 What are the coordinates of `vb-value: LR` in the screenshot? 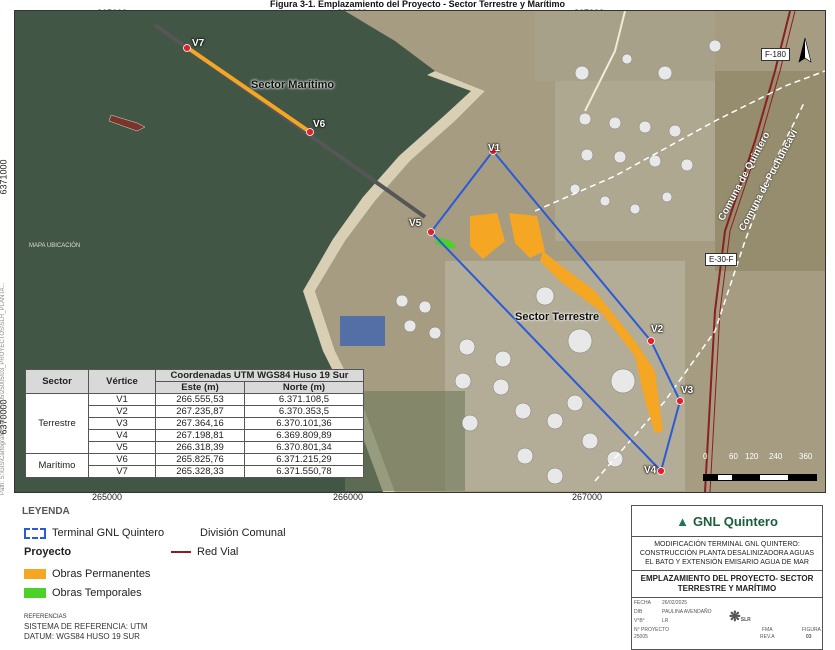 It's located at (665, 621).